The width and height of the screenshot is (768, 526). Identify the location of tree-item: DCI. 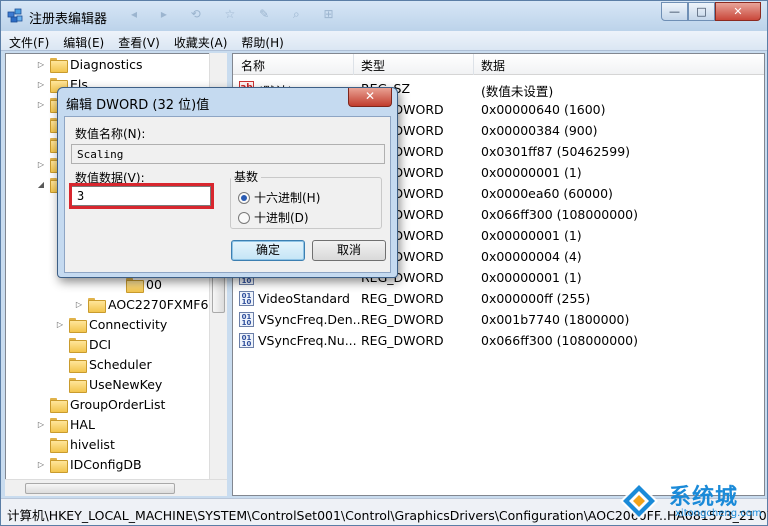
(83, 344).